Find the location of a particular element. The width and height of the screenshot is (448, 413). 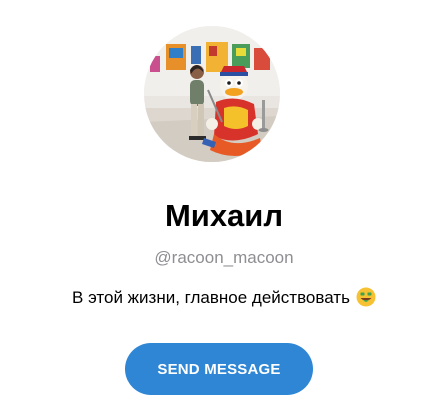

avatar is located at coordinates (212, 94).